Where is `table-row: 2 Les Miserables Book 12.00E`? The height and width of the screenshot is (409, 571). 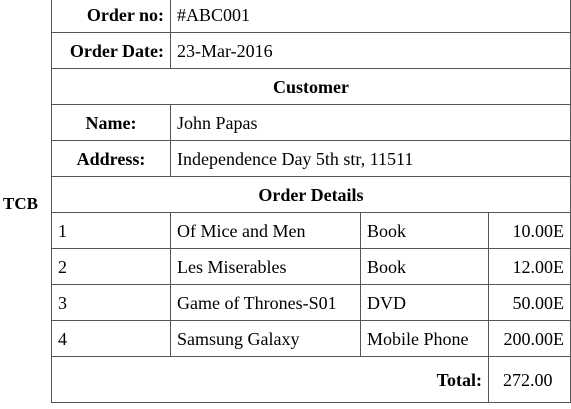 table-row: 2 Les Miserables Book 12.00E is located at coordinates (311, 266).